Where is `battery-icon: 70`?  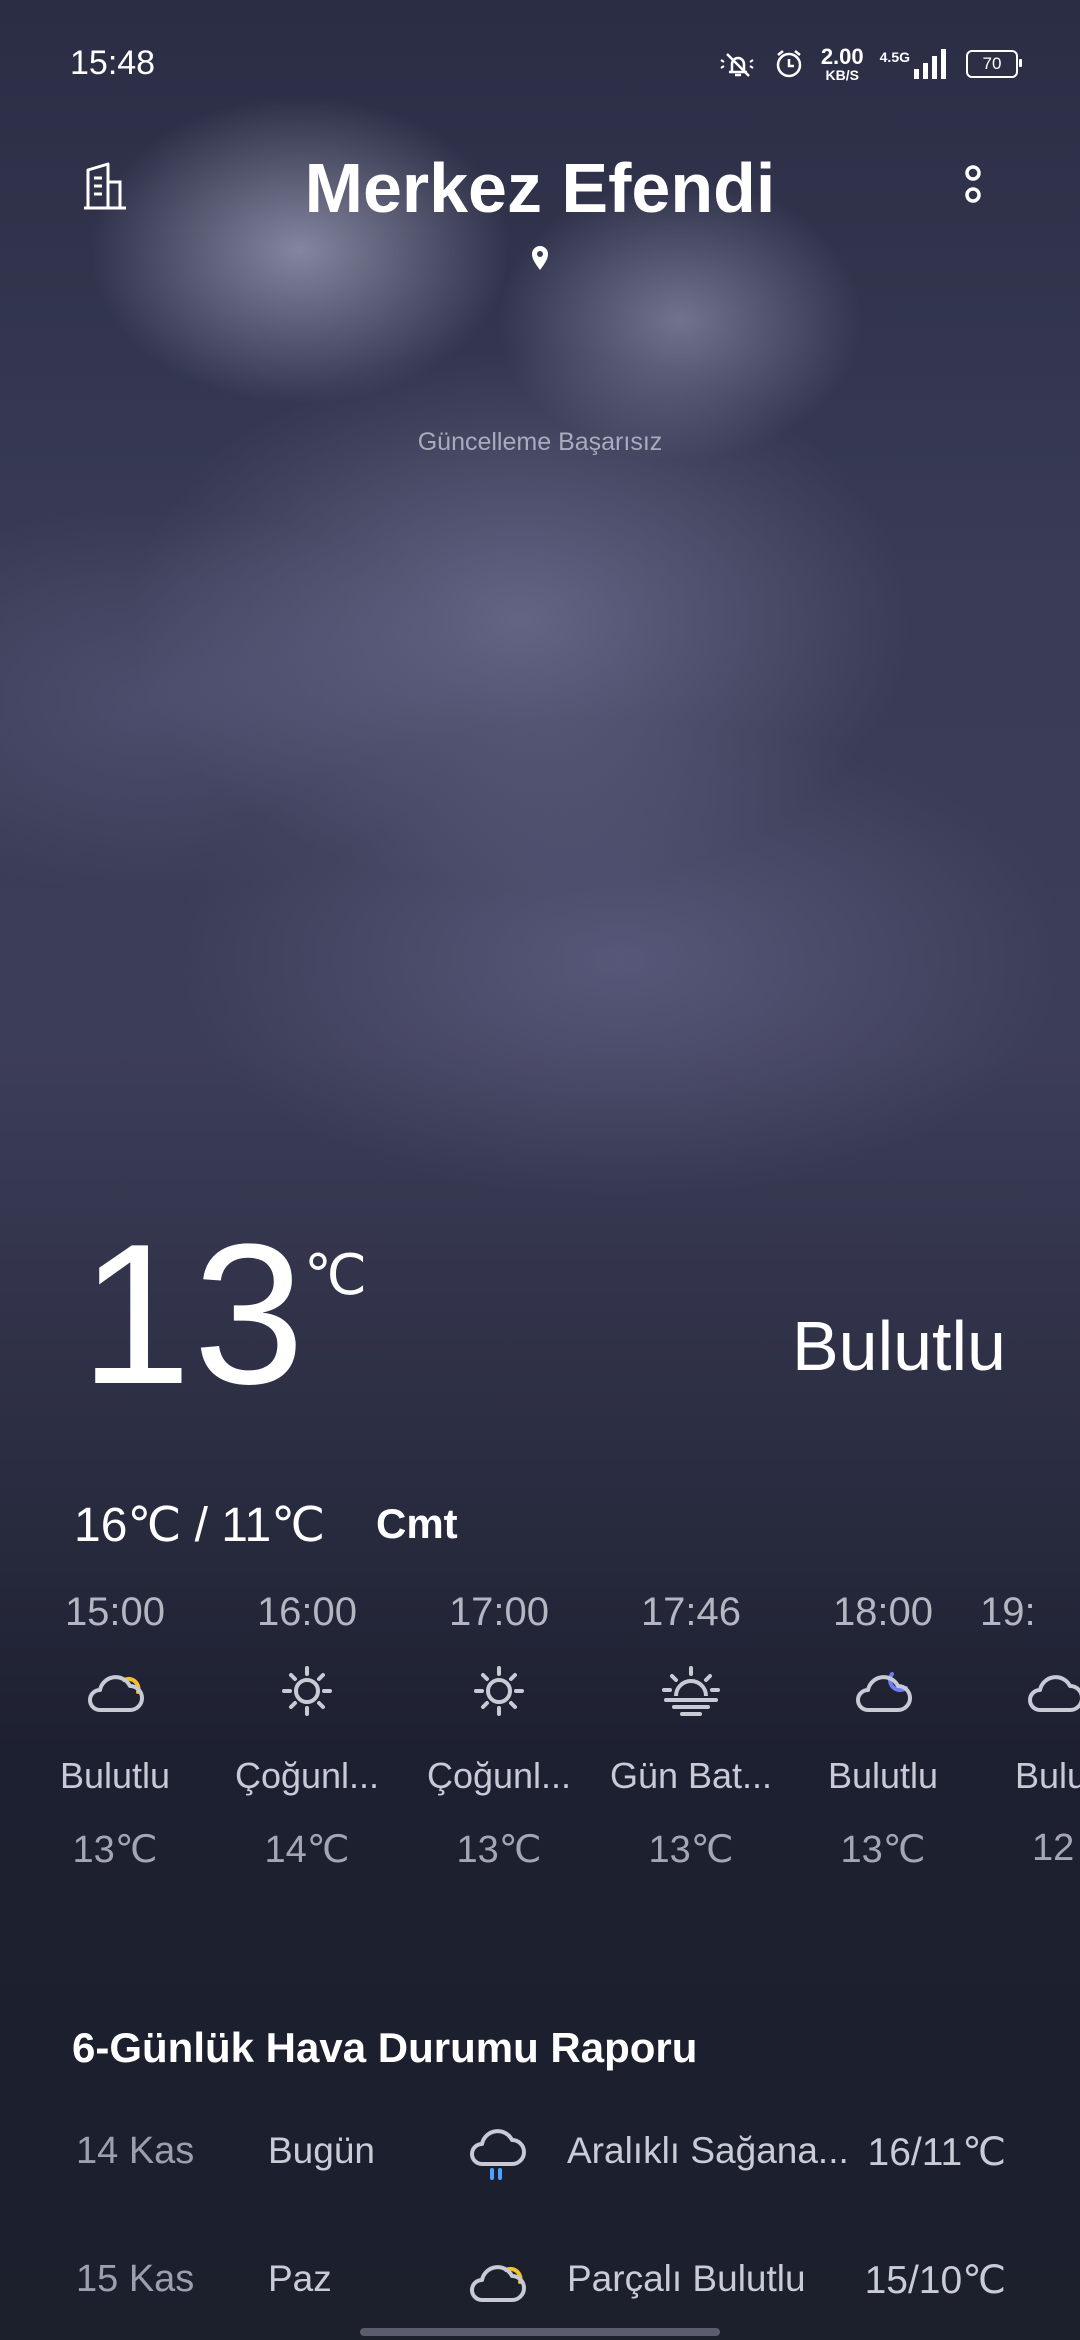
battery-icon: 70 is located at coordinates (994, 64).